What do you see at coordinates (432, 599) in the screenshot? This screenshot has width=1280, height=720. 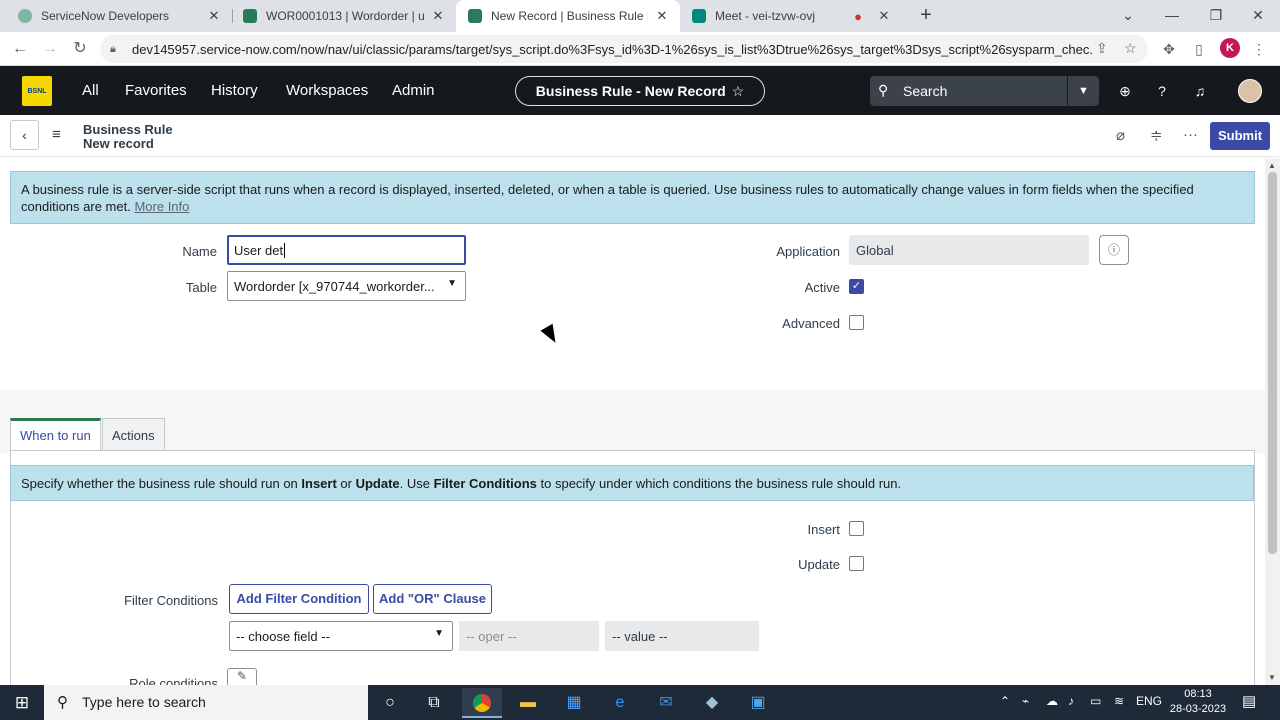 I see `add-or-clause-button: Add "OR" Clause` at bounding box center [432, 599].